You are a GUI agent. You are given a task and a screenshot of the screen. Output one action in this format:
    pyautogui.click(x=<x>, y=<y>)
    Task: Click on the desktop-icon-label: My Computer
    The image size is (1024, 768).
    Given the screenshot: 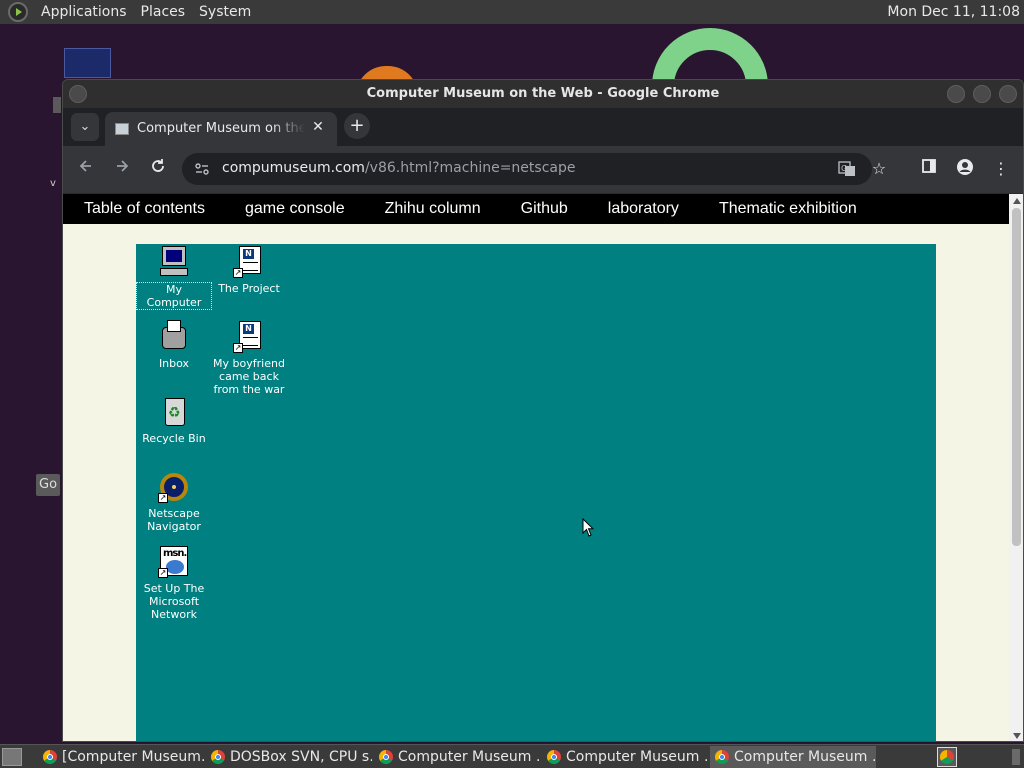 What is the action you would take?
    pyautogui.click(x=174, y=296)
    